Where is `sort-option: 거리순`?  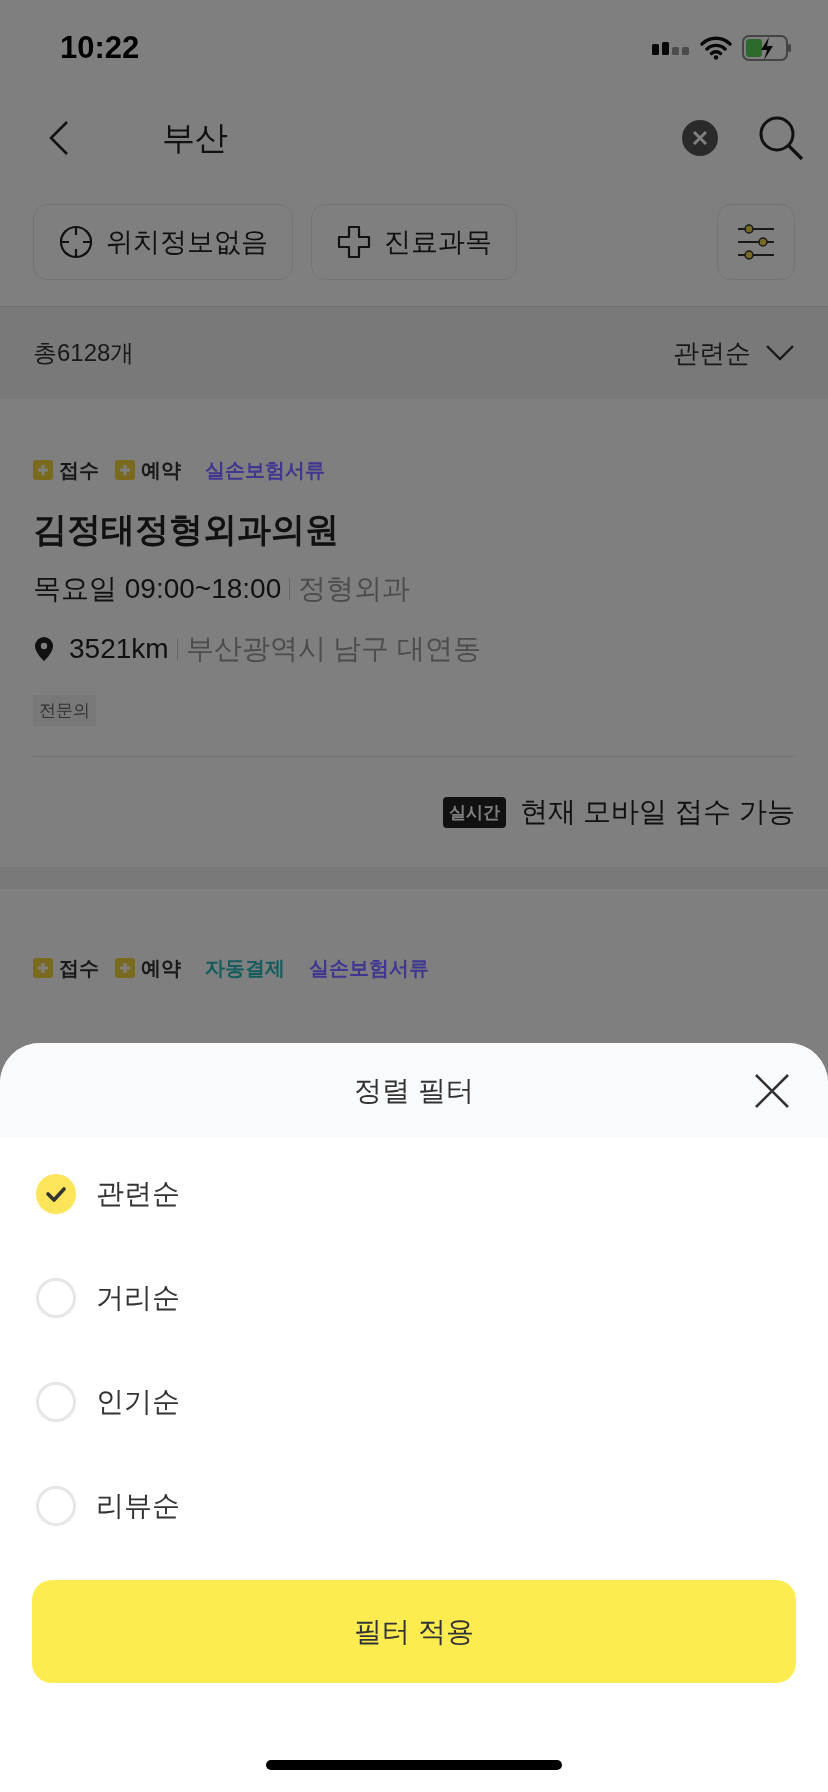
sort-option: 거리순 is located at coordinates (414, 1298).